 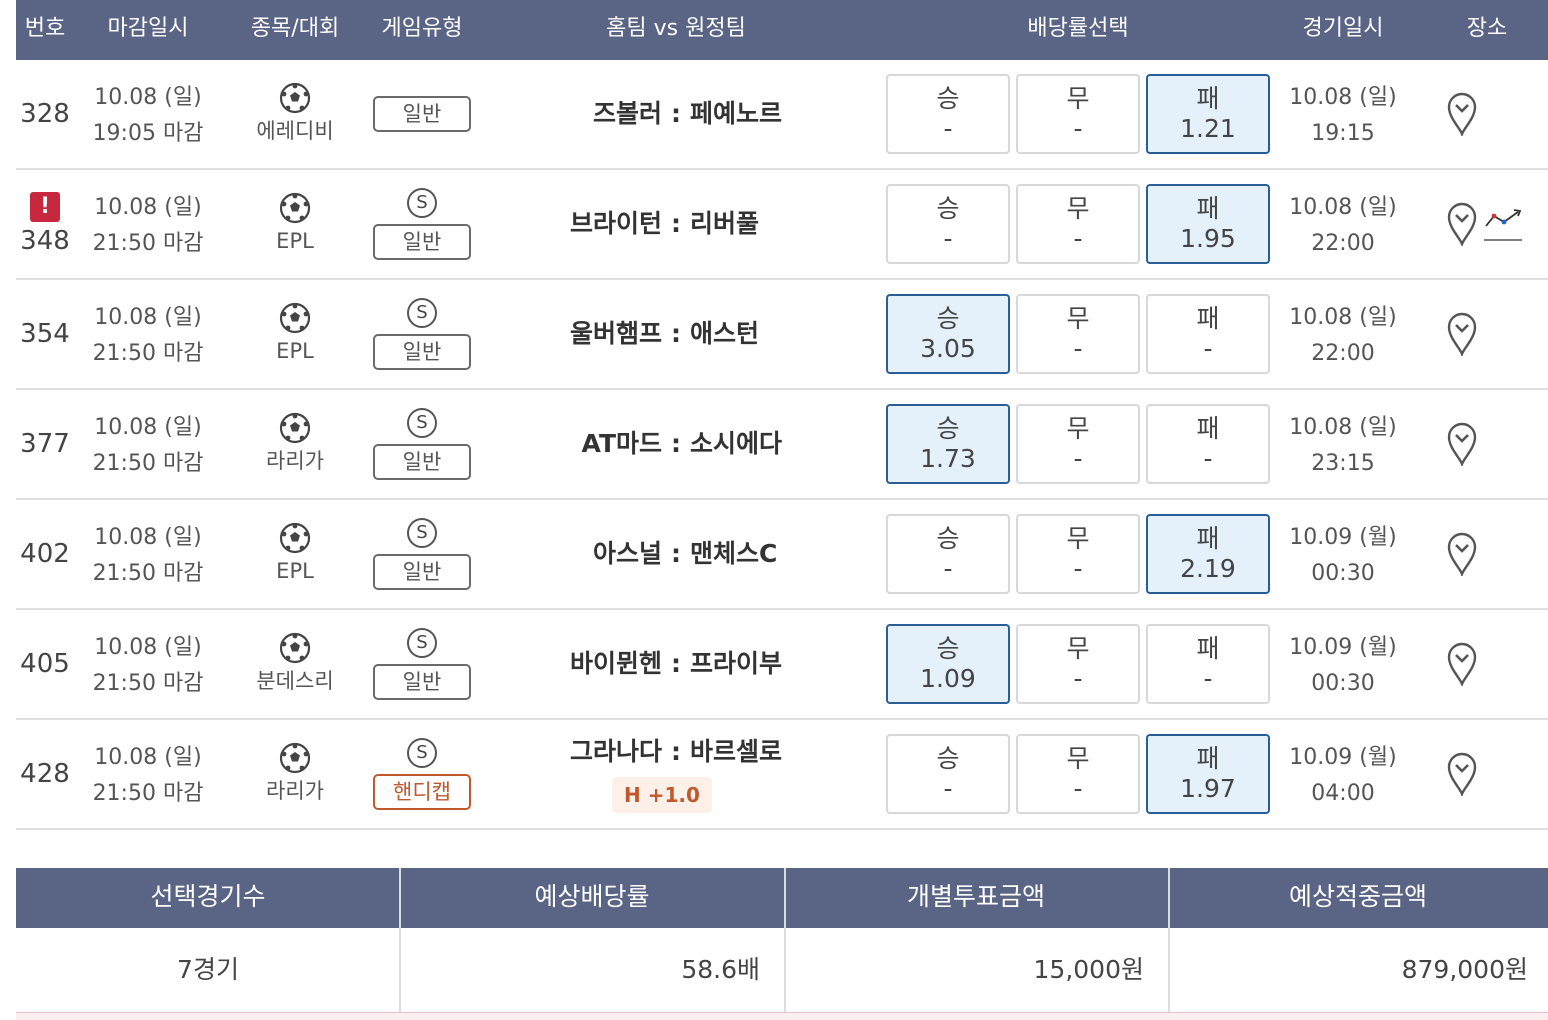 I want to click on bottom-strip, so click(x=782, y=1016).